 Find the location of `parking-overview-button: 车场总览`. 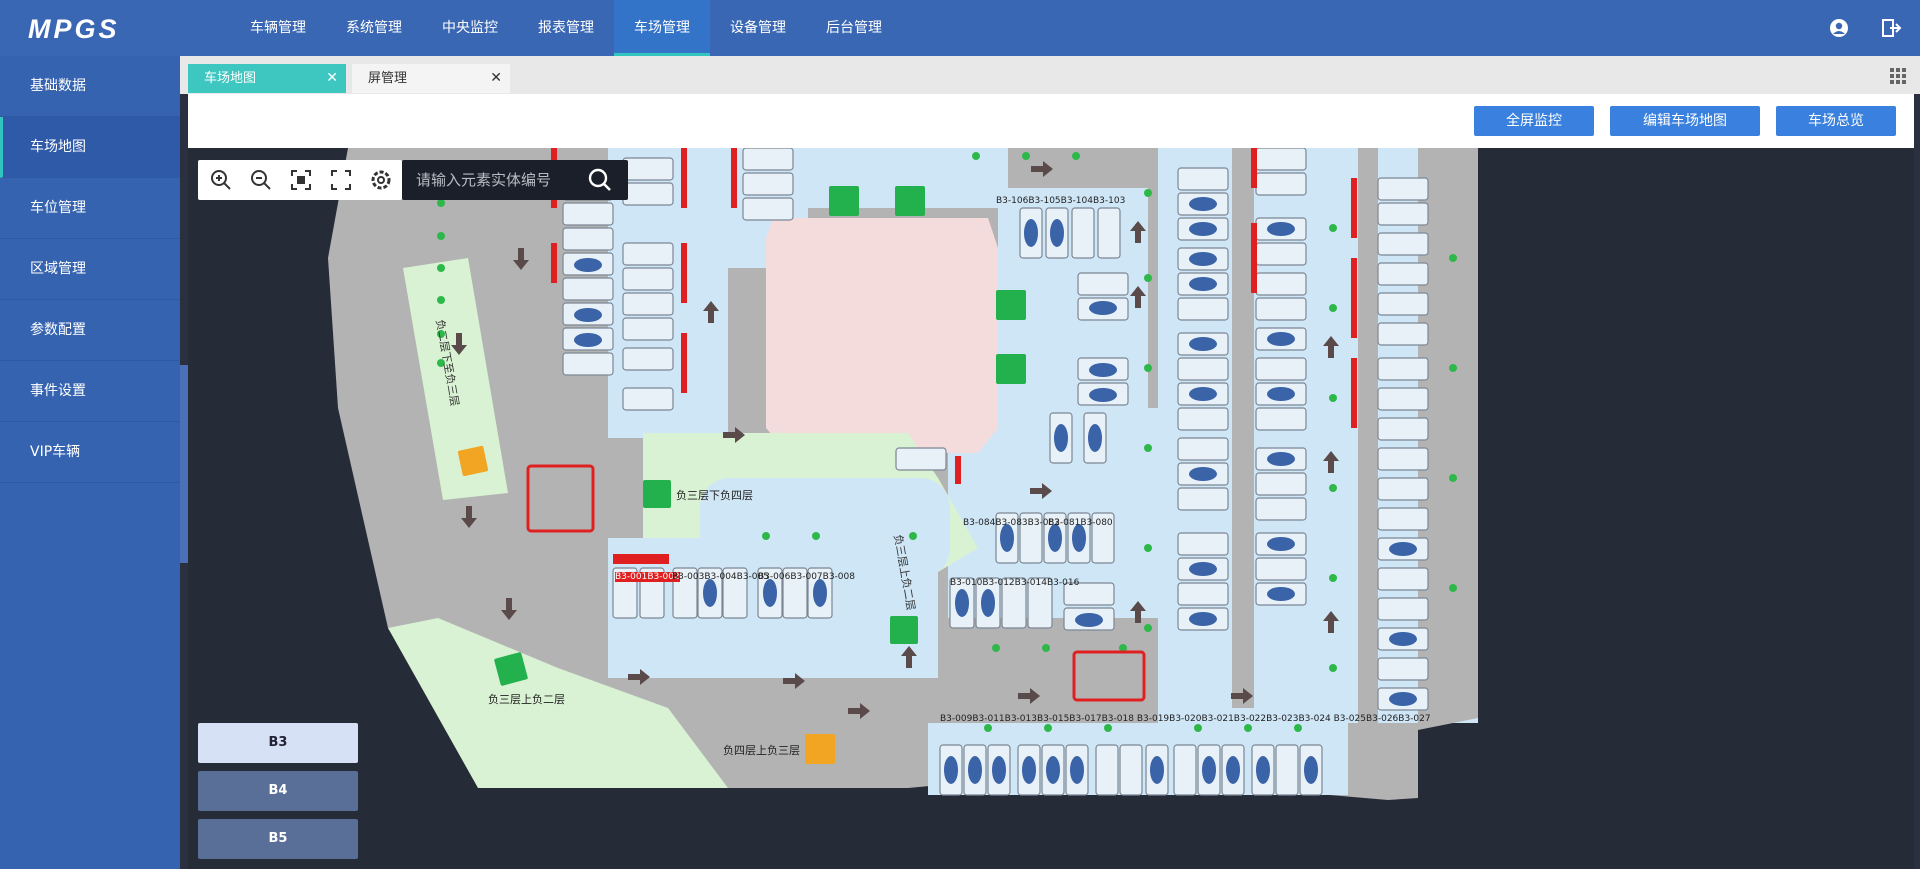

parking-overview-button: 车场总览 is located at coordinates (1836, 121).